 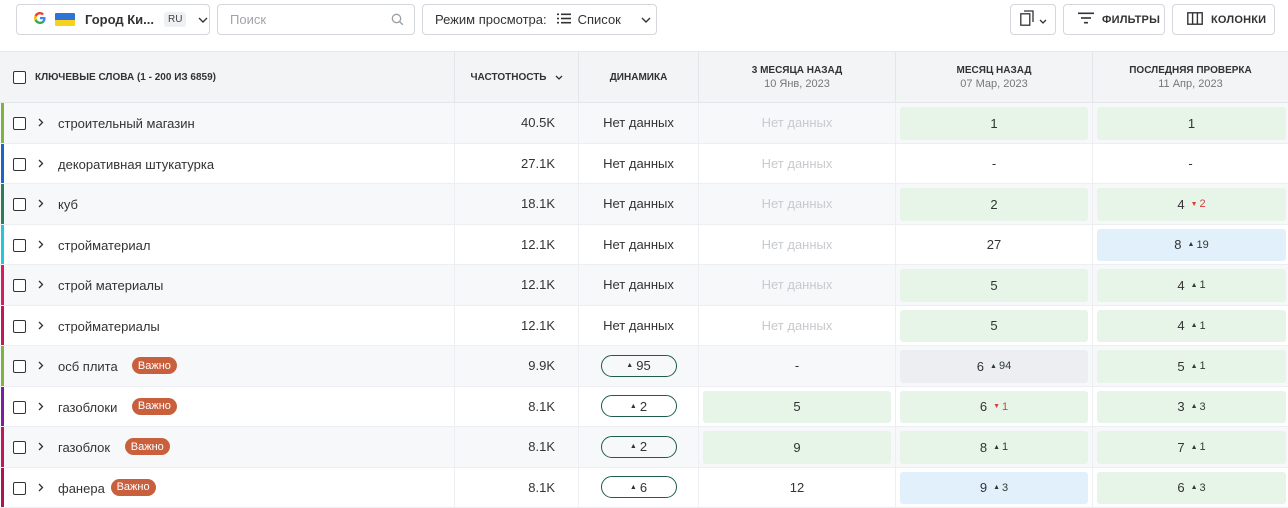 I want to click on position-value: 27, so click(x=994, y=244).